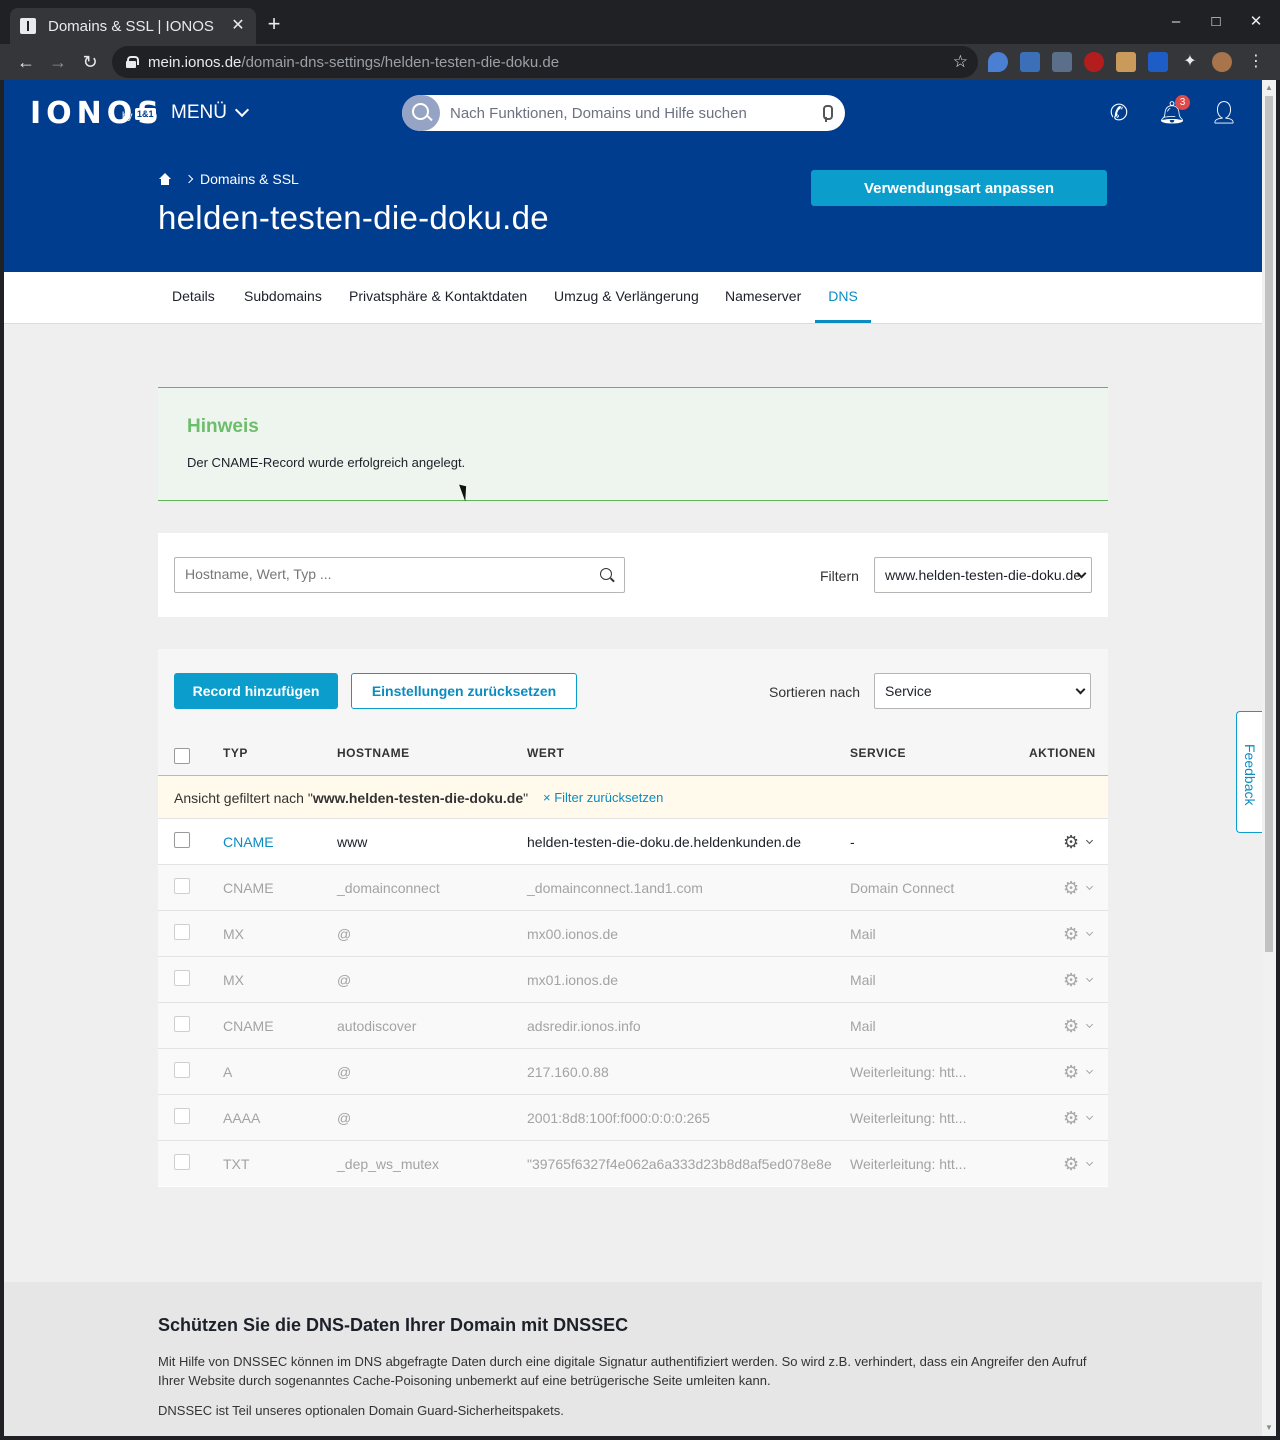 The height and width of the screenshot is (1440, 1280). I want to click on extension-briefcase-icon, so click(1126, 62).